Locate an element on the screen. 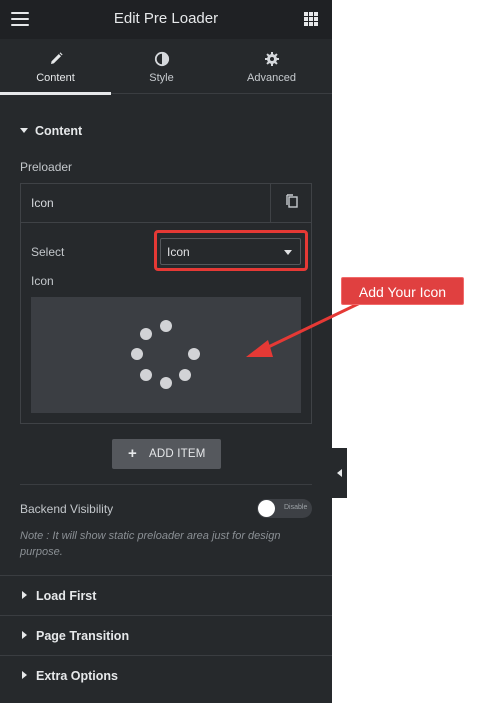  section-content-header: Content is located at coordinates (51, 131).